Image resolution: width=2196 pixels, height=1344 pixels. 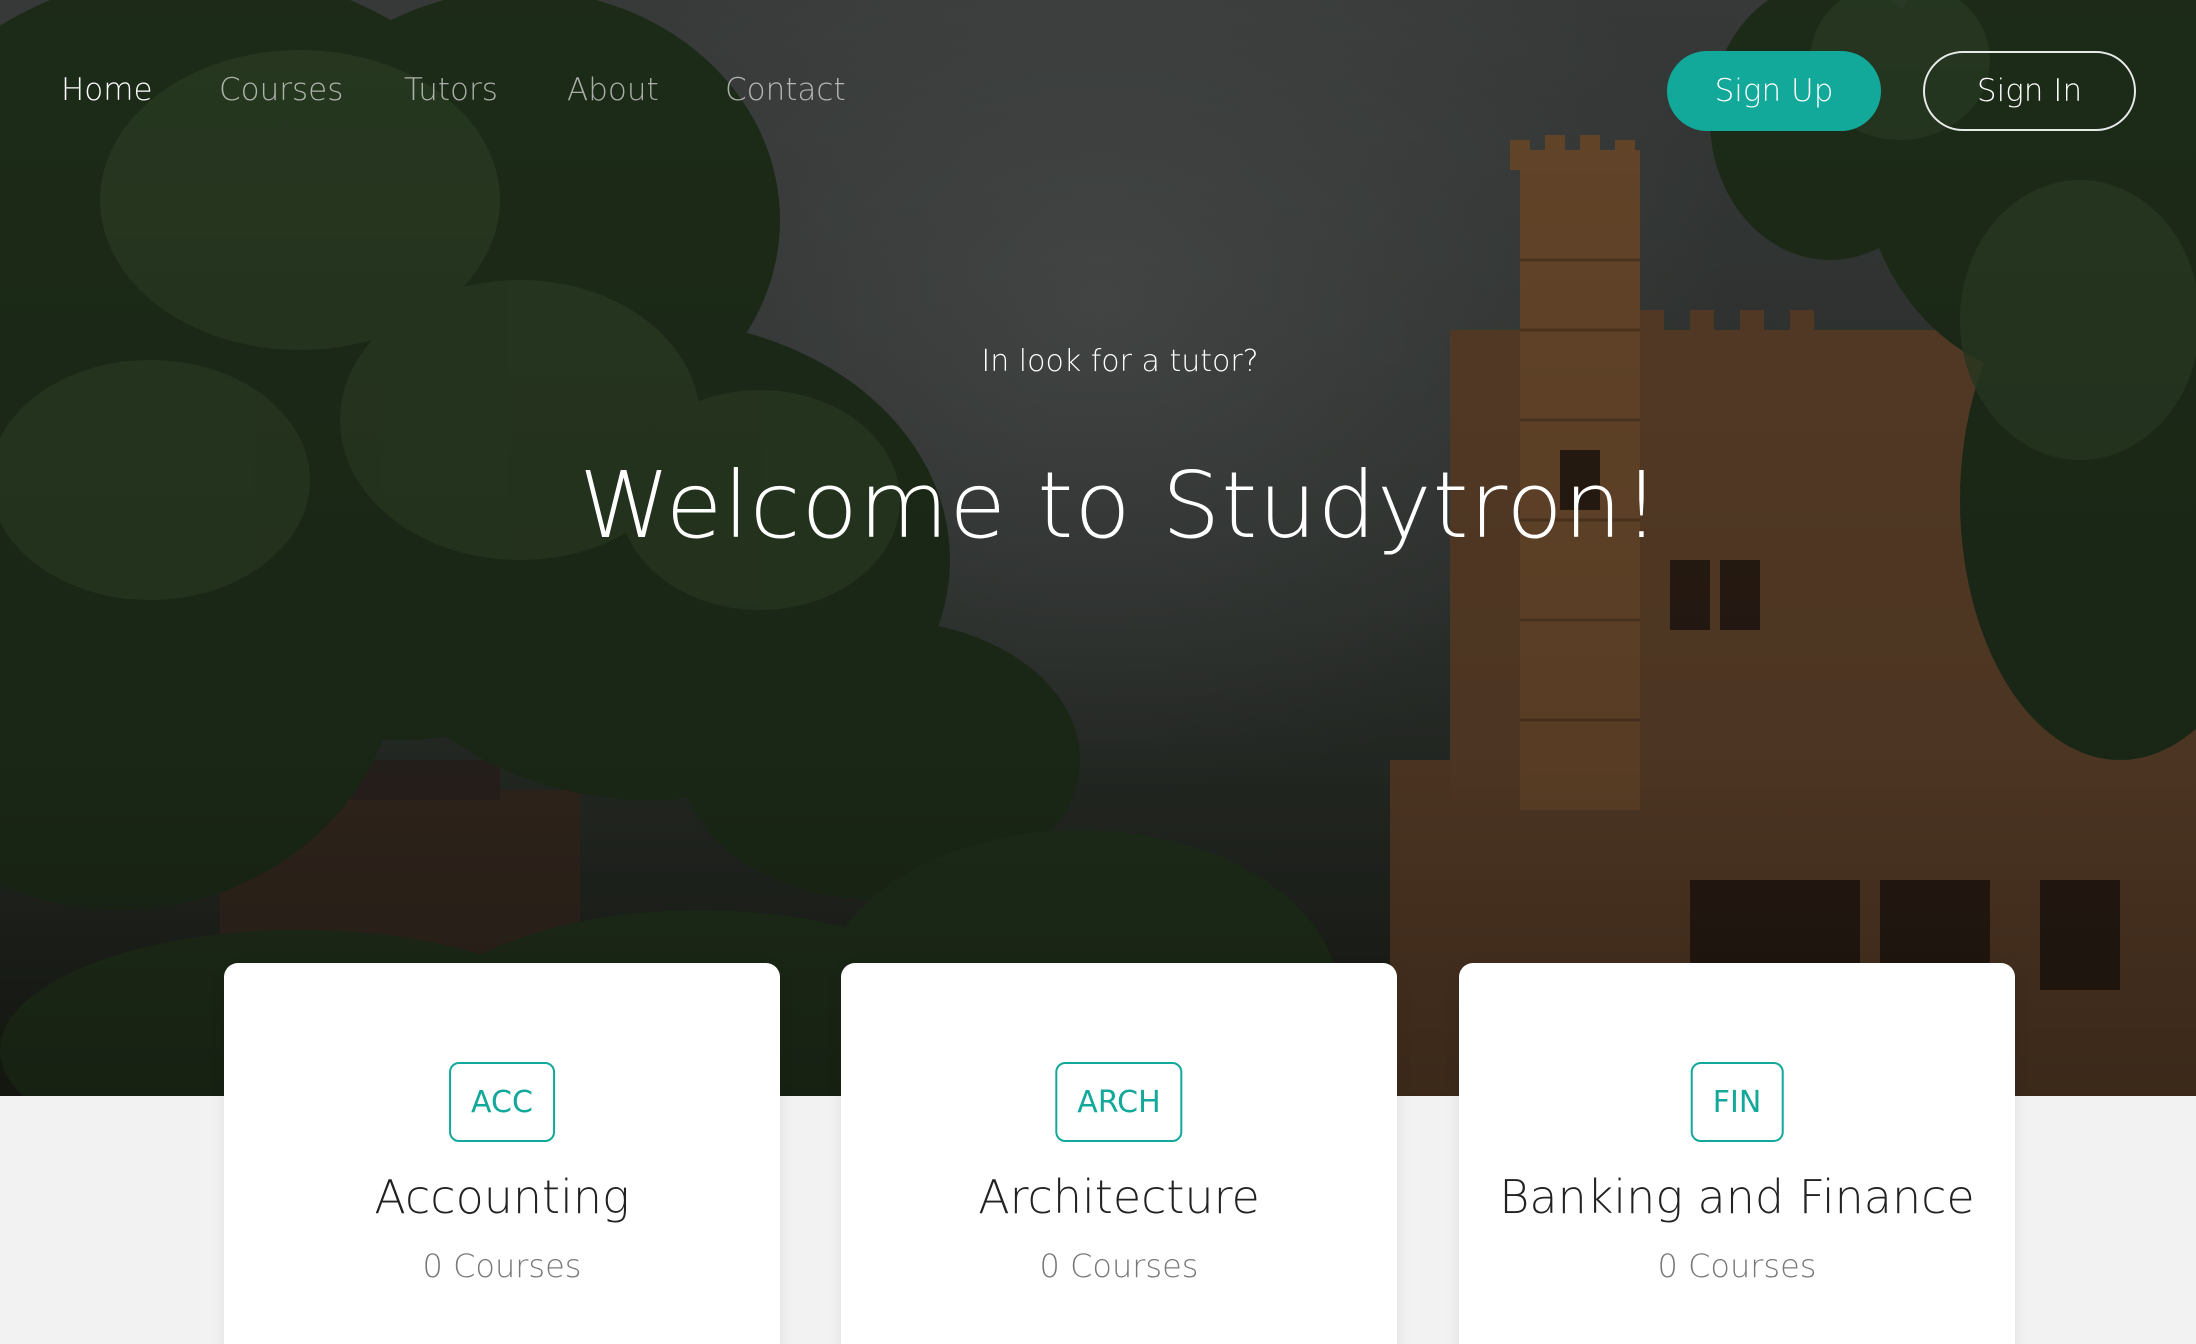 What do you see at coordinates (1737, 1153) in the screenshot?
I see `category-card-banking-finance: FIN Banking and Finance 0 Courses` at bounding box center [1737, 1153].